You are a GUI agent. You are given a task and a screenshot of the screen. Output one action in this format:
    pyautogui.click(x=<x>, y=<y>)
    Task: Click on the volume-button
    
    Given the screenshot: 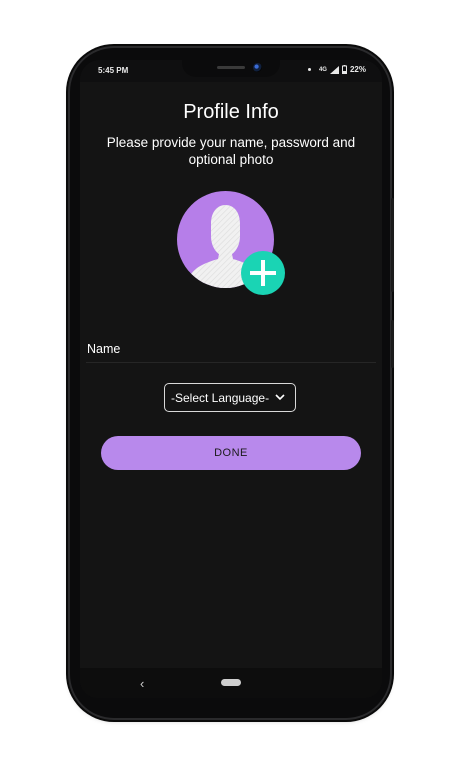 What is the action you would take?
    pyautogui.click(x=392, y=344)
    